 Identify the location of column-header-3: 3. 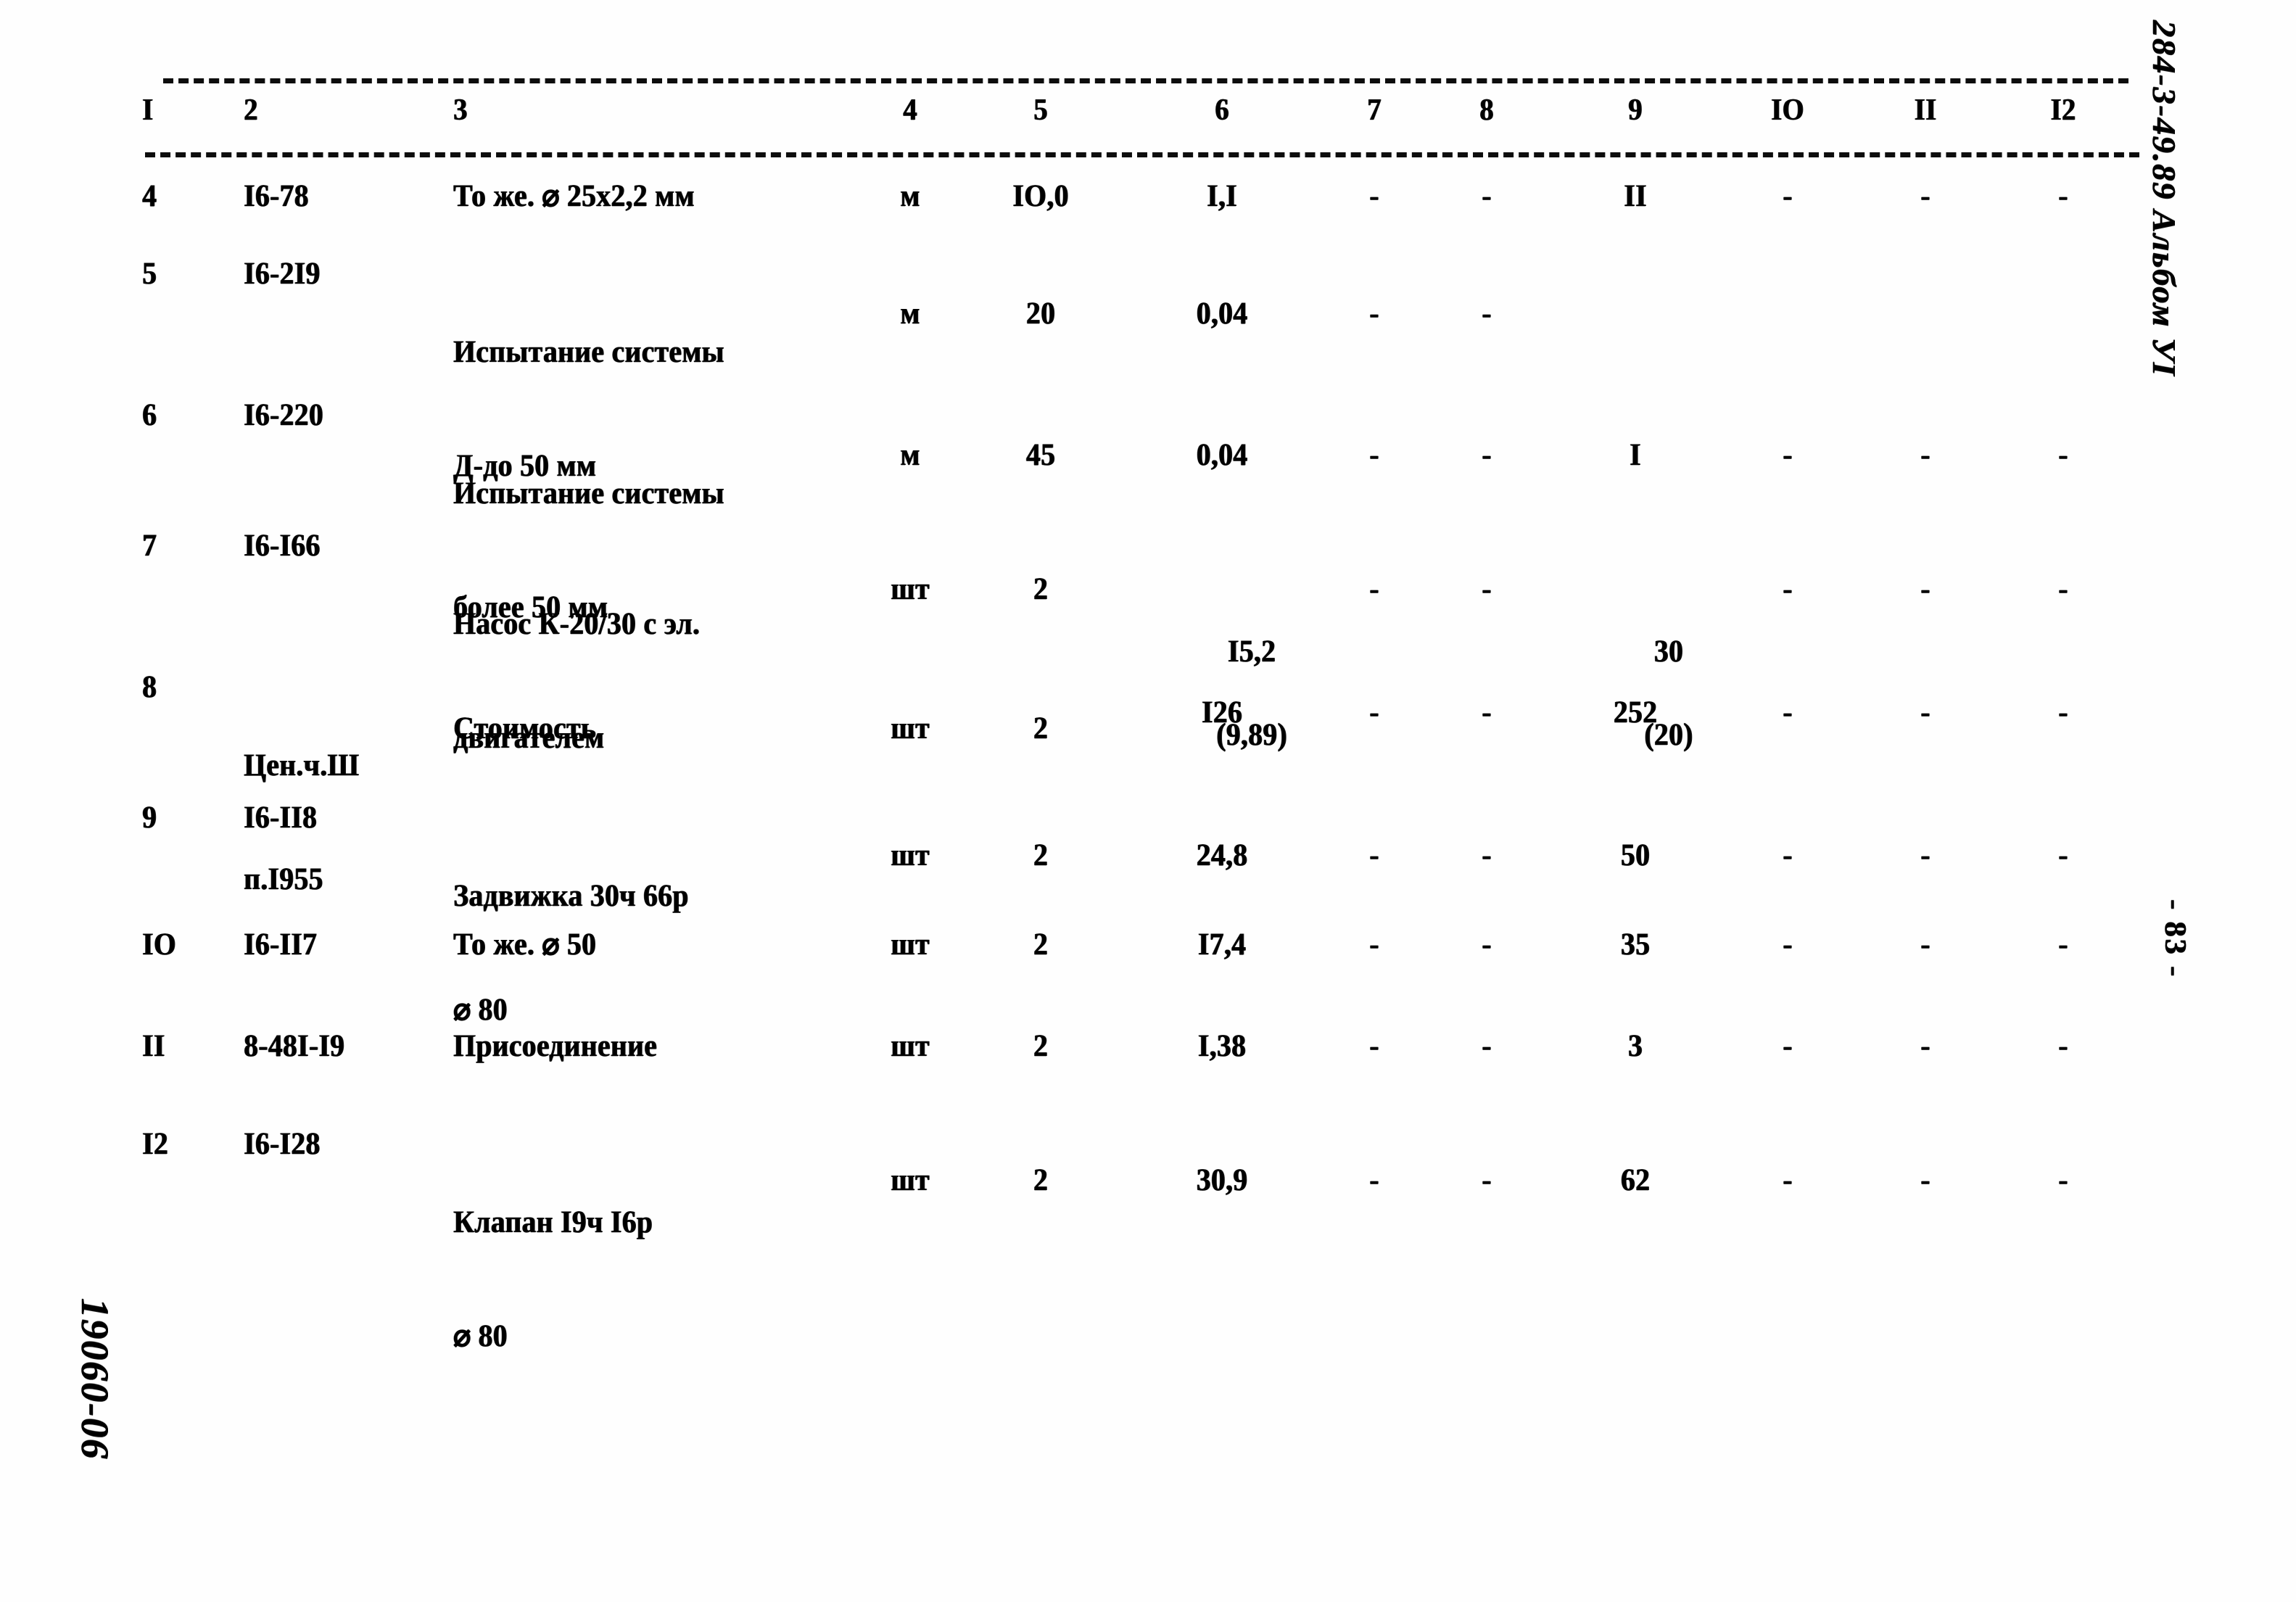
(461, 110).